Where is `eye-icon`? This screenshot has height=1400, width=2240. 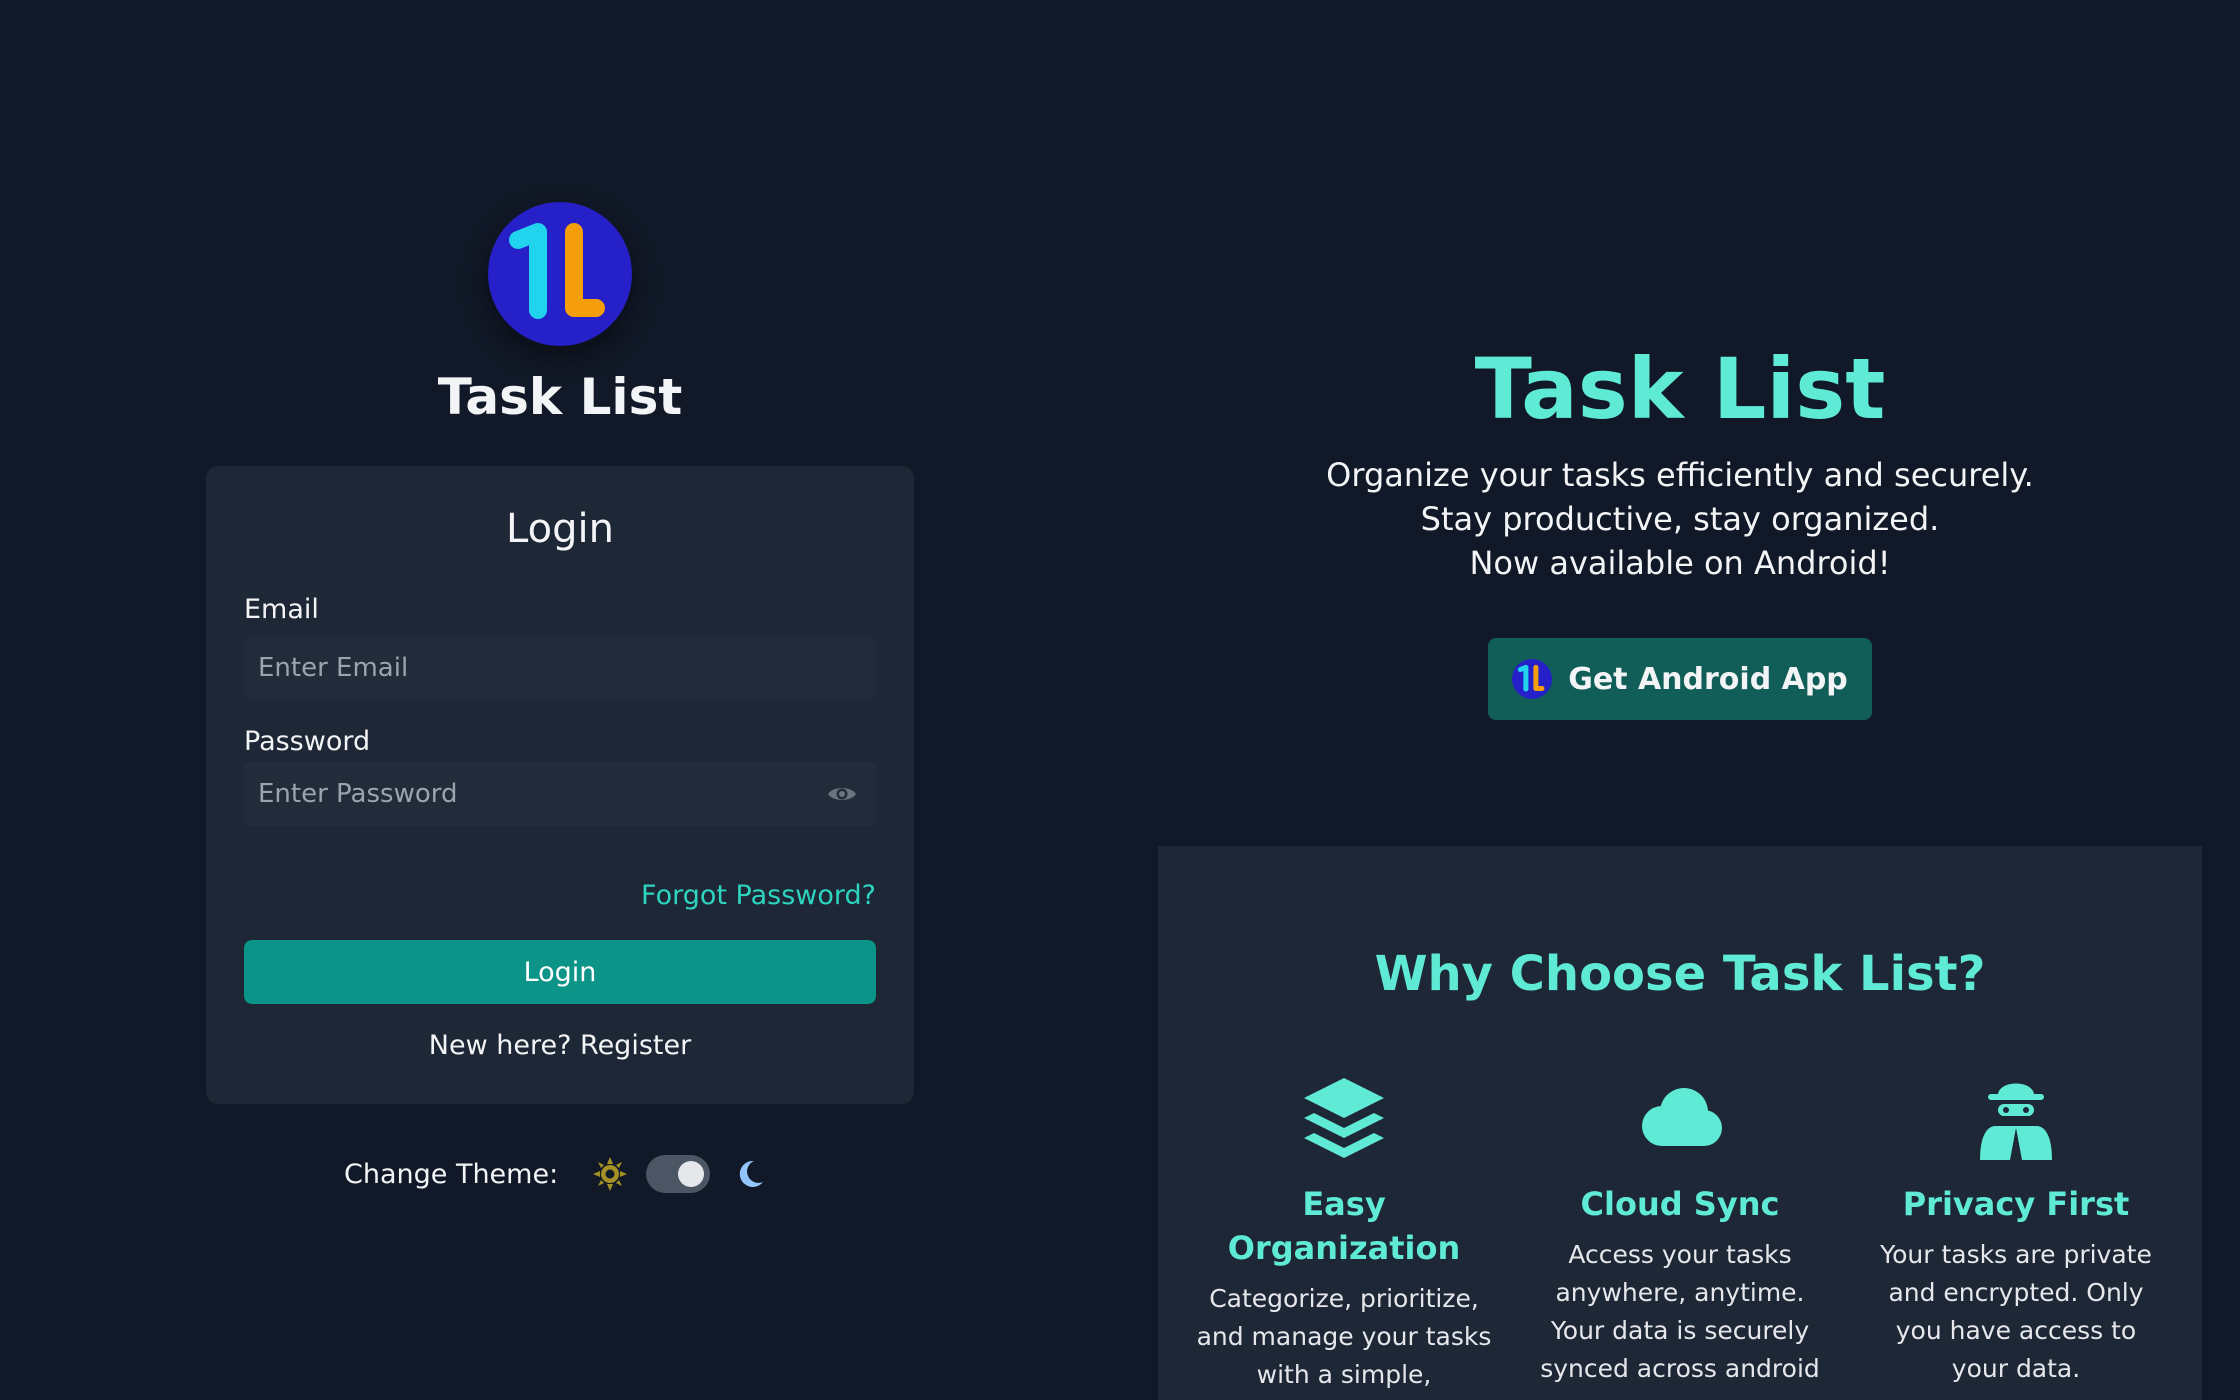
eye-icon is located at coordinates (842, 794).